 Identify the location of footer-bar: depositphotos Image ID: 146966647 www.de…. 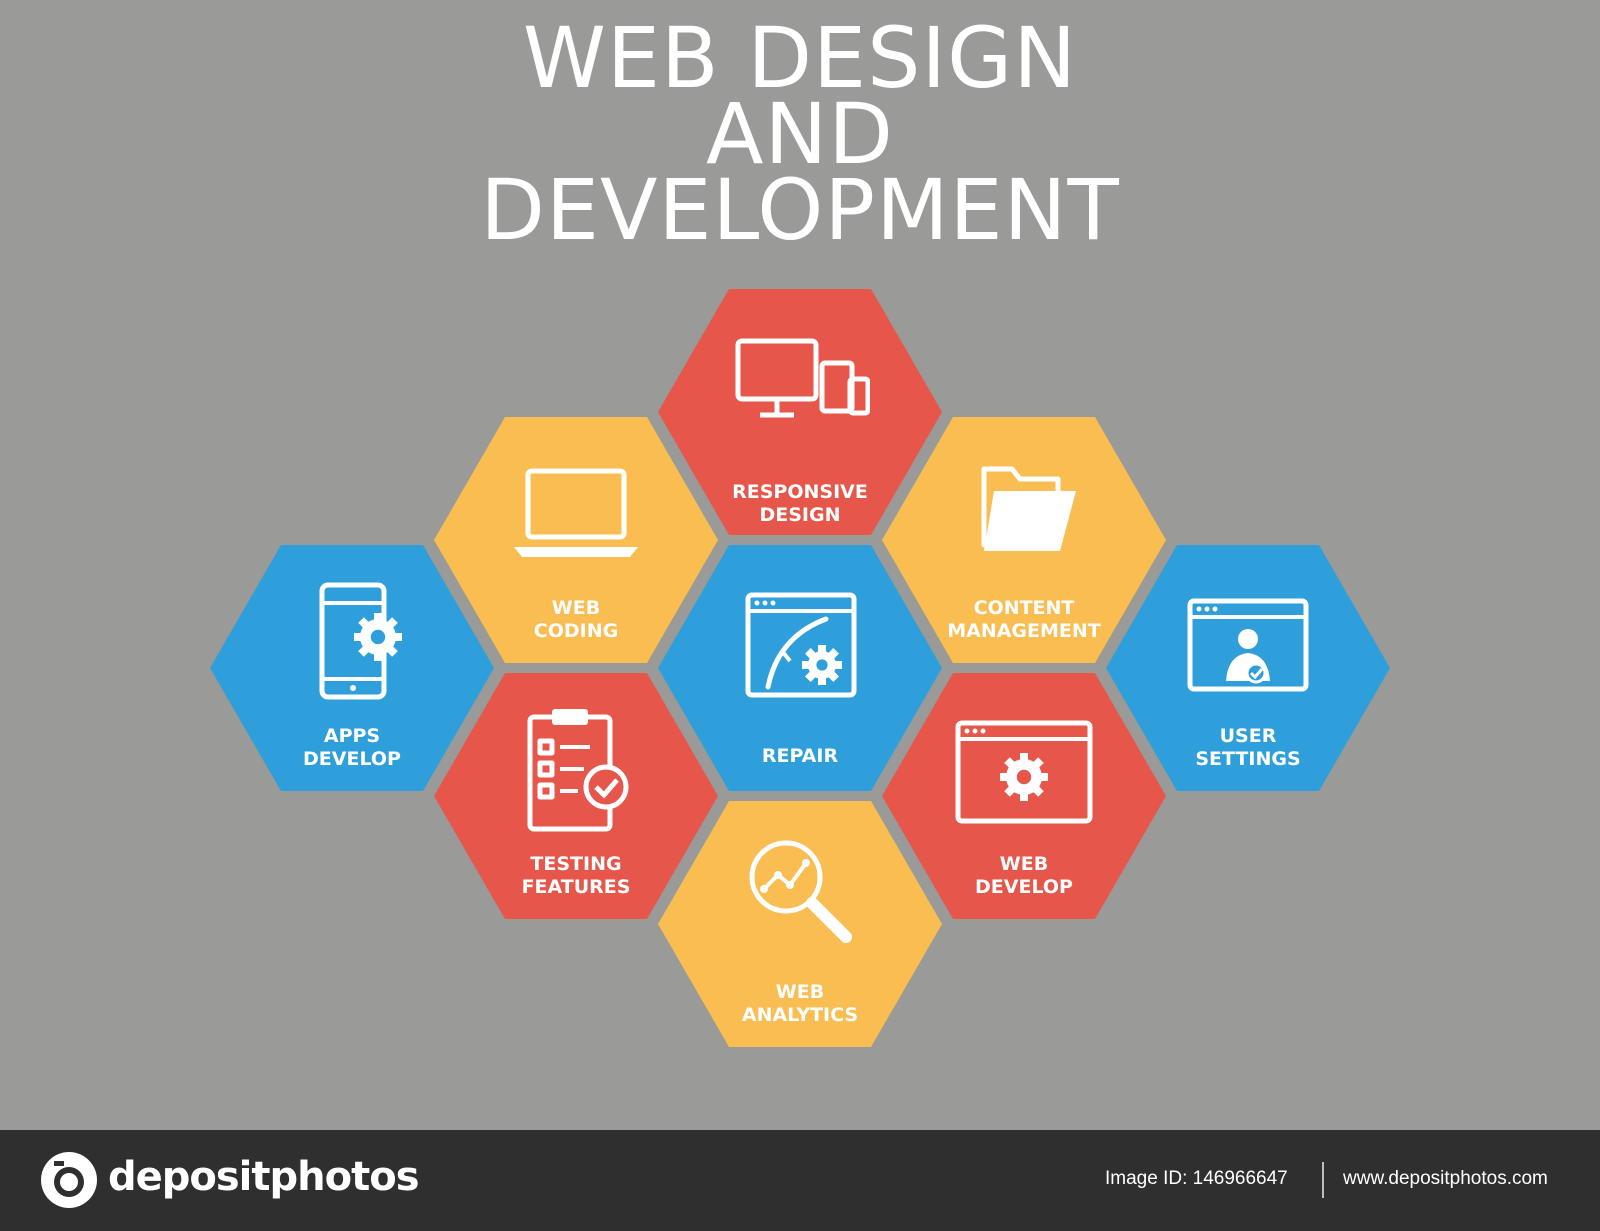
(800, 1180).